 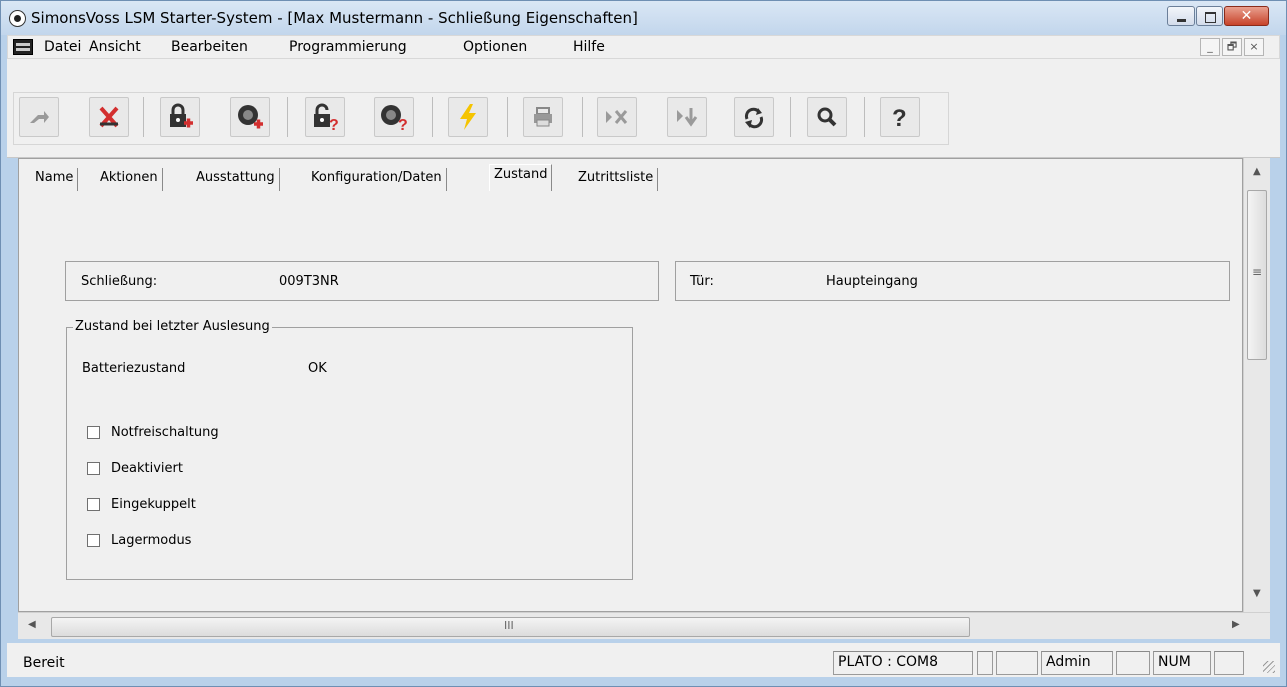 What do you see at coordinates (93, 540) in the screenshot?
I see `lagermodus-checkbox` at bounding box center [93, 540].